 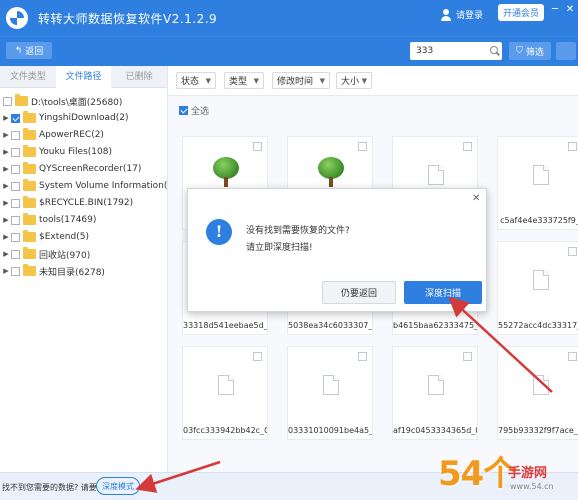 What do you see at coordinates (75, 152) in the screenshot?
I see `folder-label: Youku Files(108)` at bounding box center [75, 152].